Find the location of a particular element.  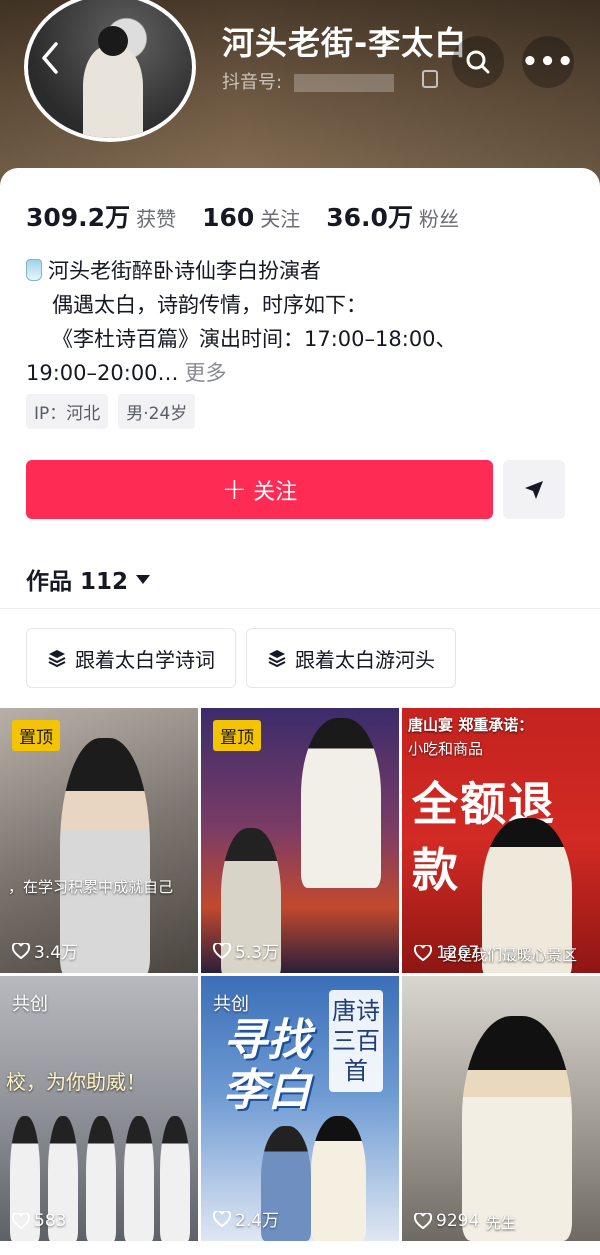

douyin-id: 抖音号: is located at coordinates (308, 81).